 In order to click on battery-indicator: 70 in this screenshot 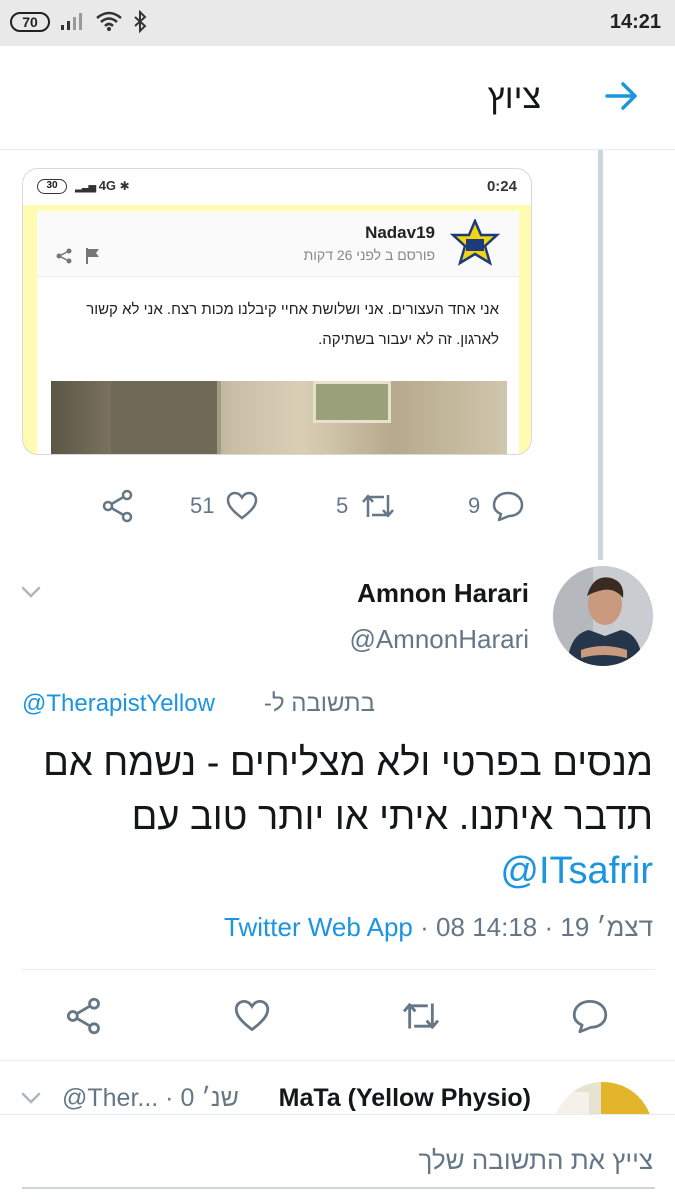, I will do `click(30, 22)`.